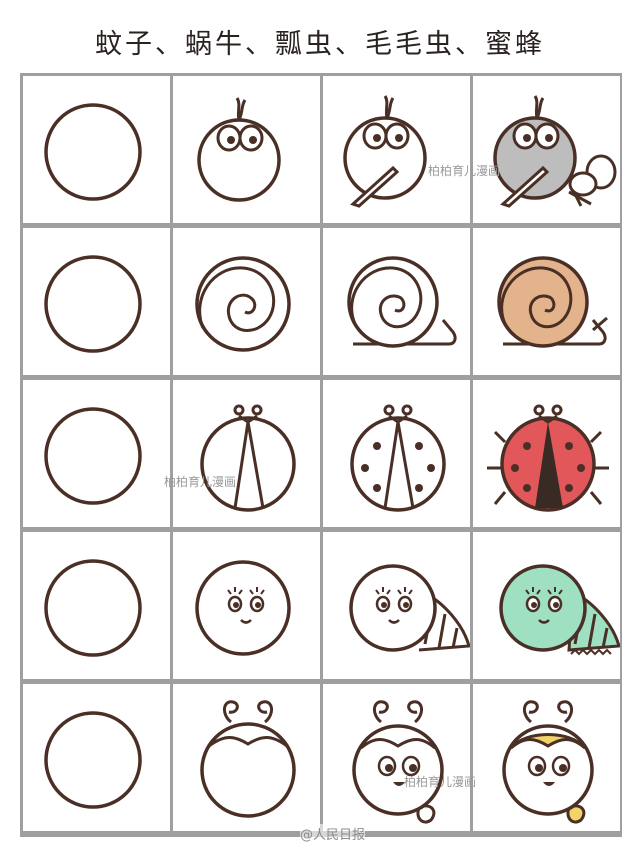  What do you see at coordinates (320, 44) in the screenshot?
I see `page-title: 蚊子、蜗牛、瓢虫、毛毛虫、蜜蜂` at bounding box center [320, 44].